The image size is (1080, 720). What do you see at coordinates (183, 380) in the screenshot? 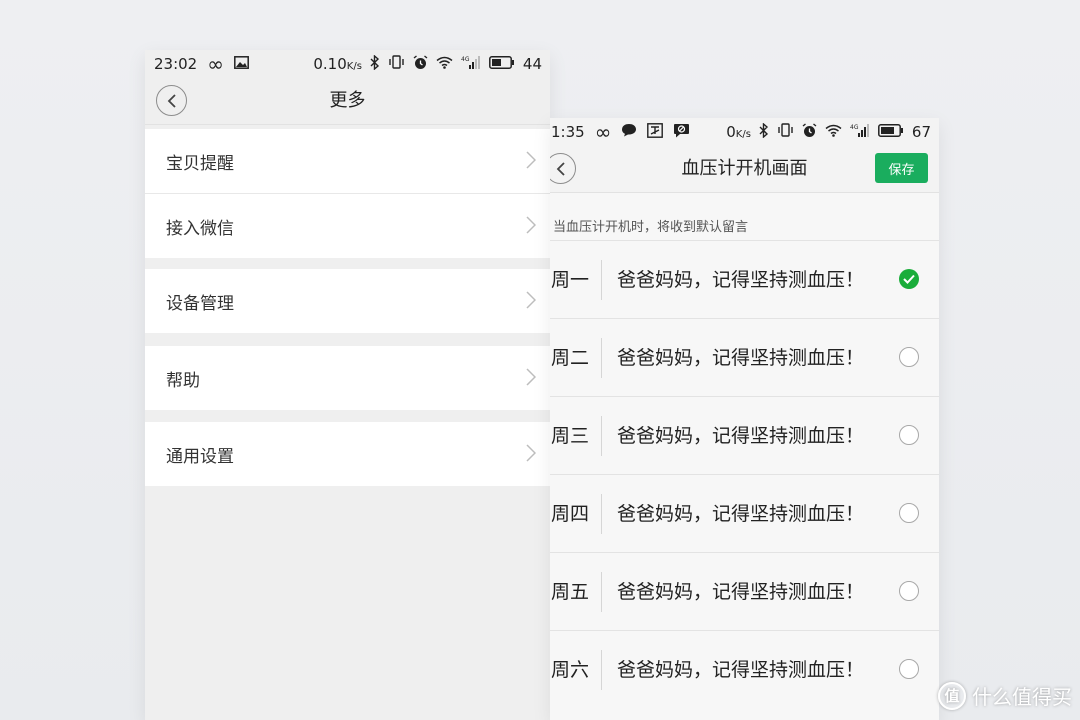
I see `menu-item-label: 帮助` at bounding box center [183, 380].